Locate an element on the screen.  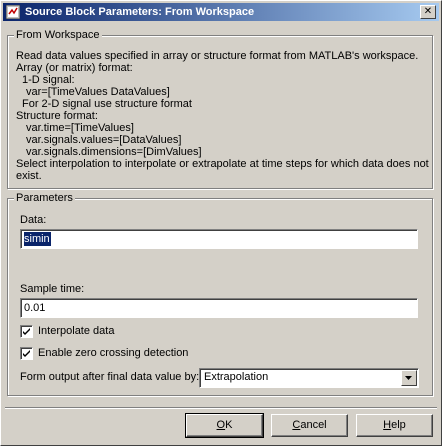
cancel-label: ancel is located at coordinates (313, 425).